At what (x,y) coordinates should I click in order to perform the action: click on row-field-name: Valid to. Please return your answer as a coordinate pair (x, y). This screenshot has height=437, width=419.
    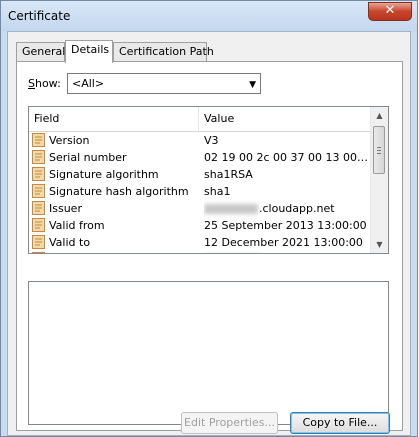
    Looking at the image, I should click on (70, 242).